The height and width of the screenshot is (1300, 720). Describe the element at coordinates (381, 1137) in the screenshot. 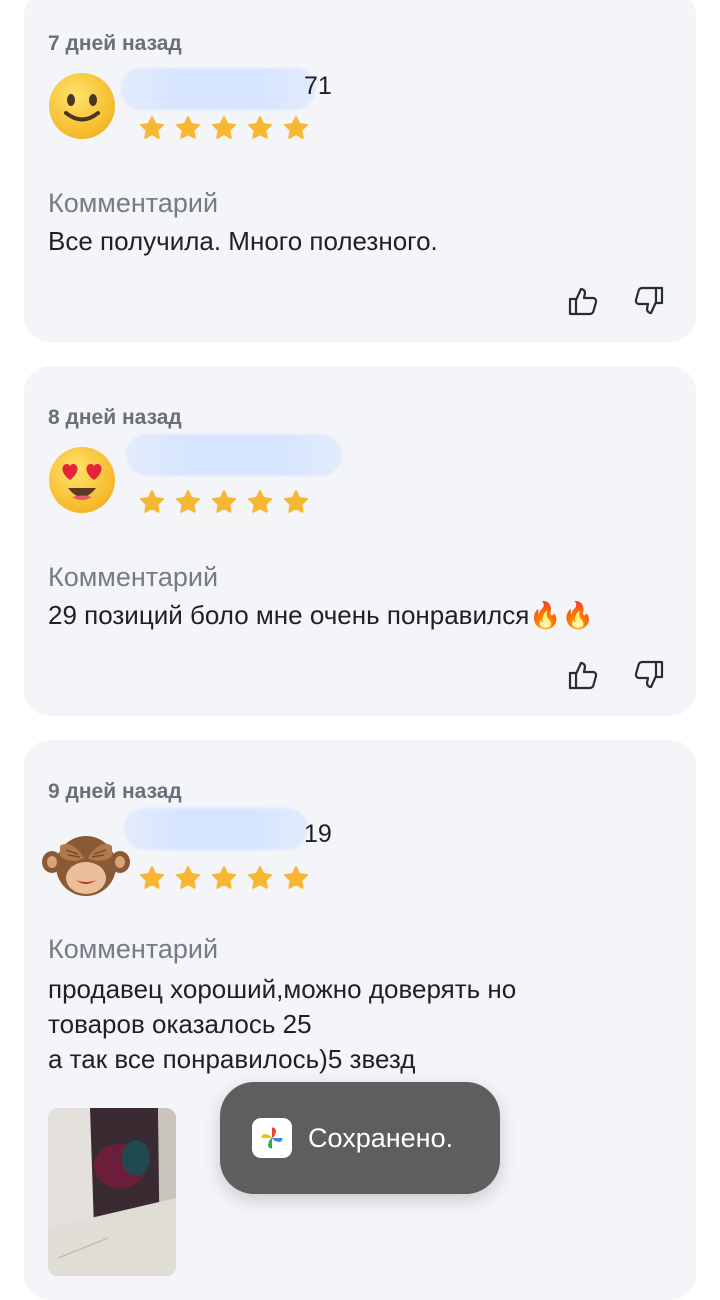

I see `toast-message: Сохранено.` at that location.